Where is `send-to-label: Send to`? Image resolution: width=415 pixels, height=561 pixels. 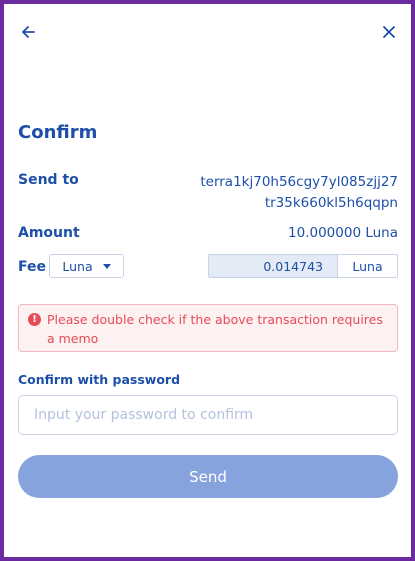
send-to-label: Send to is located at coordinates (48, 180).